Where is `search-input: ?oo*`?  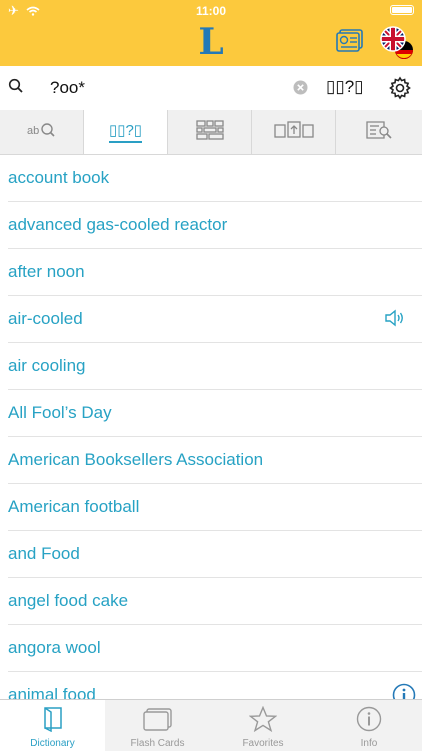
search-input: ?oo* is located at coordinates (67, 88).